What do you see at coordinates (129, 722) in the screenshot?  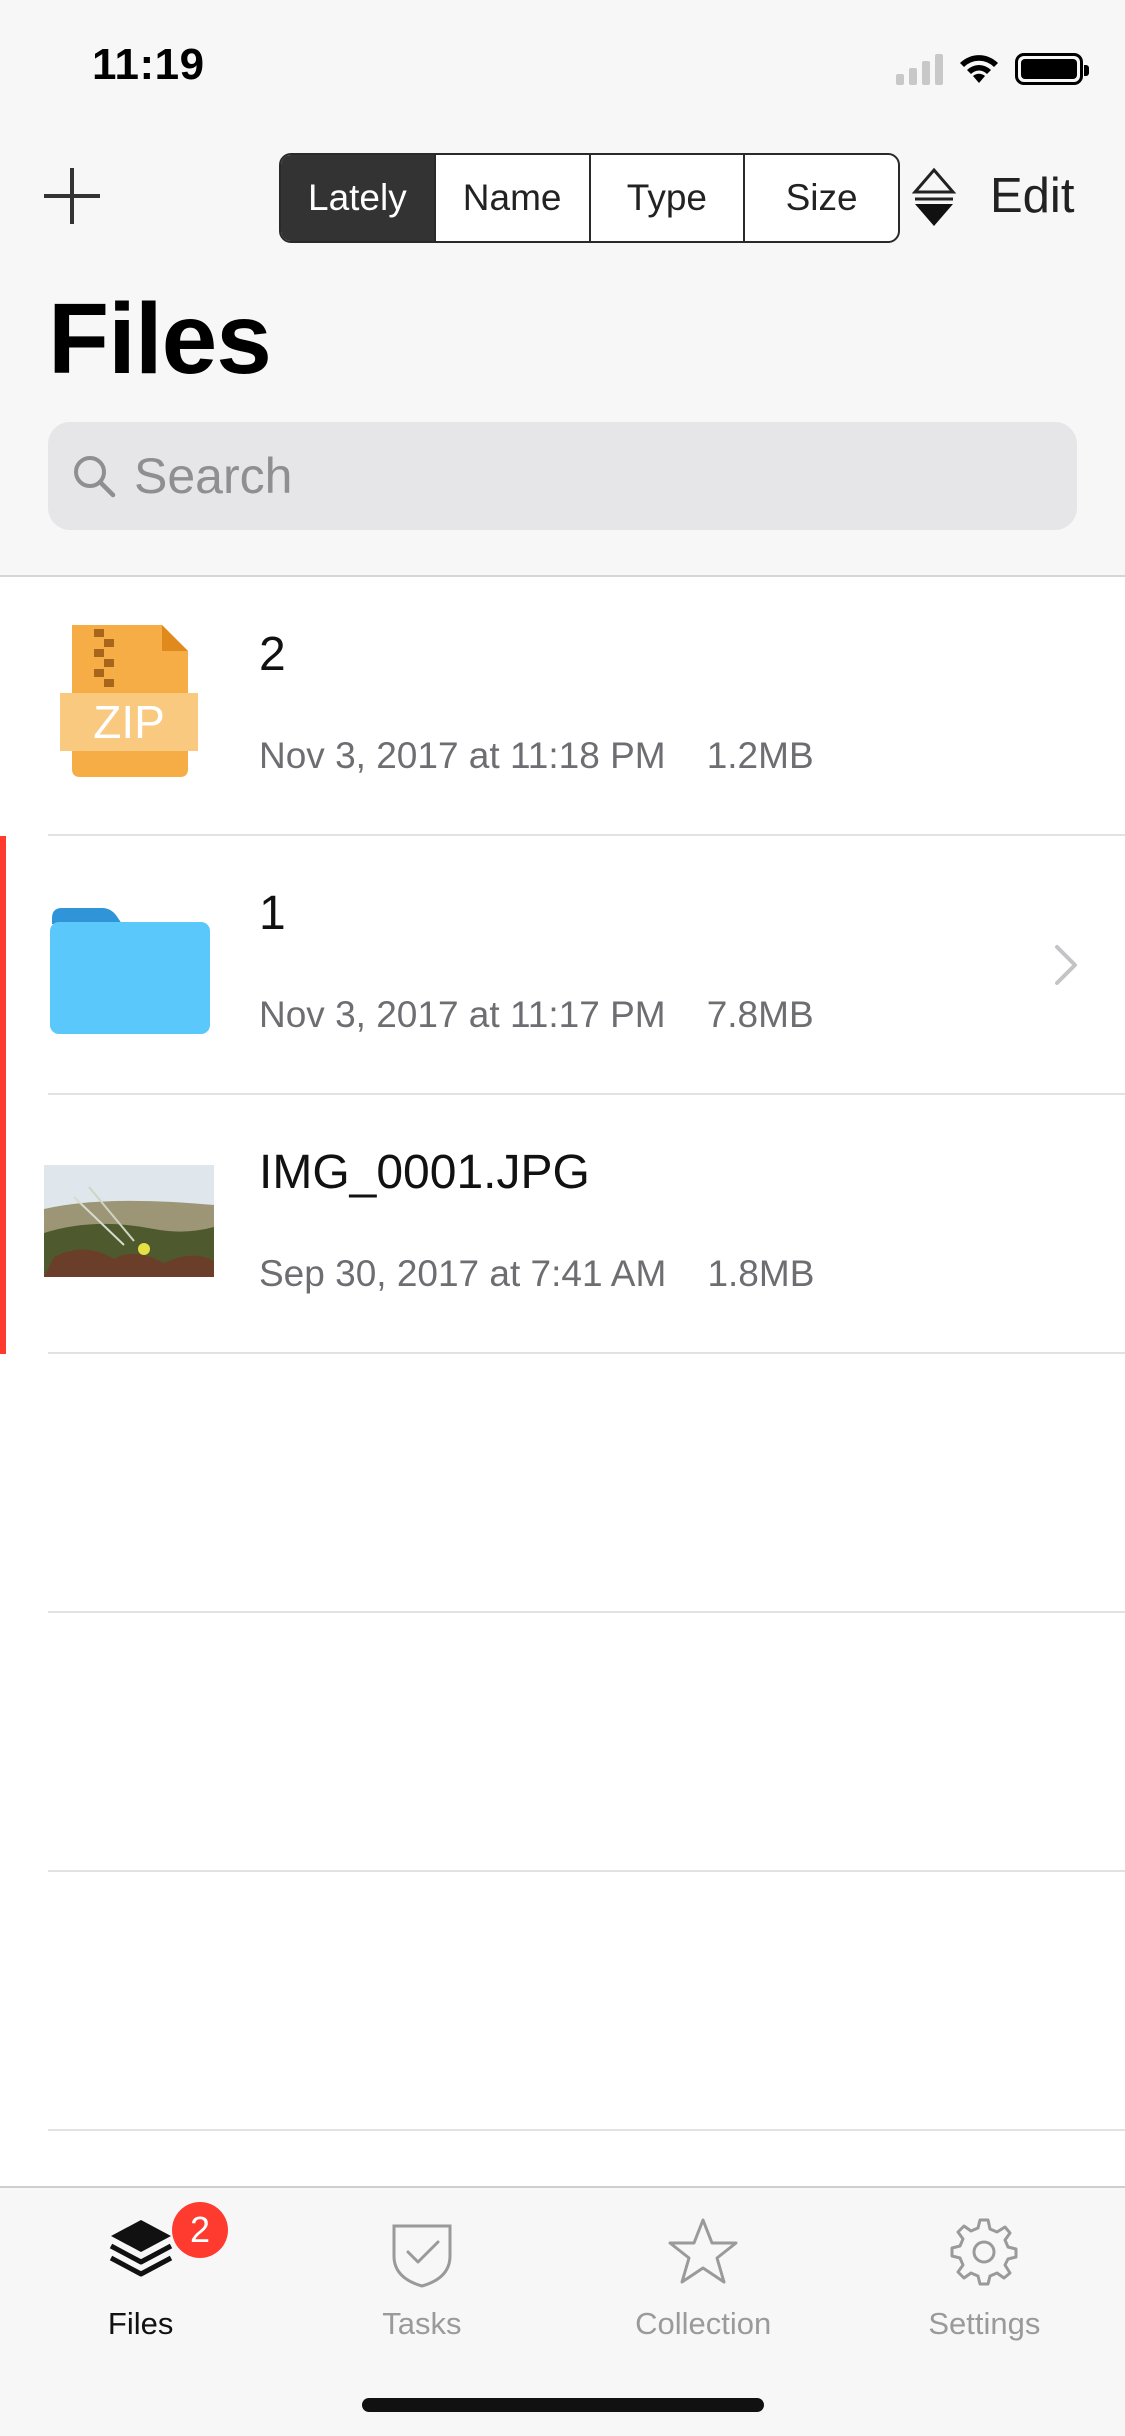 I see `zip-icon-label: ZIP` at bounding box center [129, 722].